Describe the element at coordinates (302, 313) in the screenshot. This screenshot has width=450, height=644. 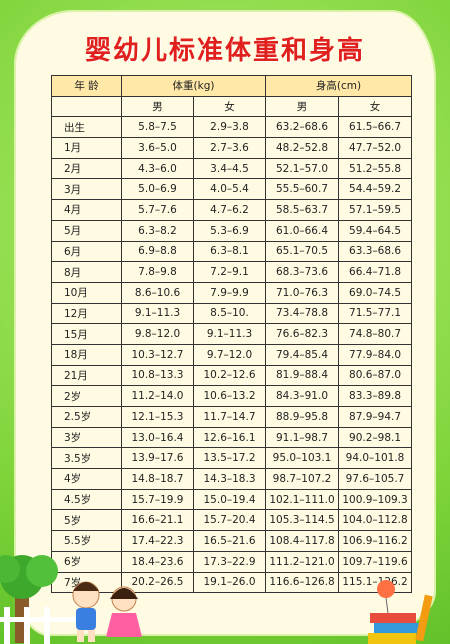
I see `cell-height-male: 73.4–78.8` at that location.